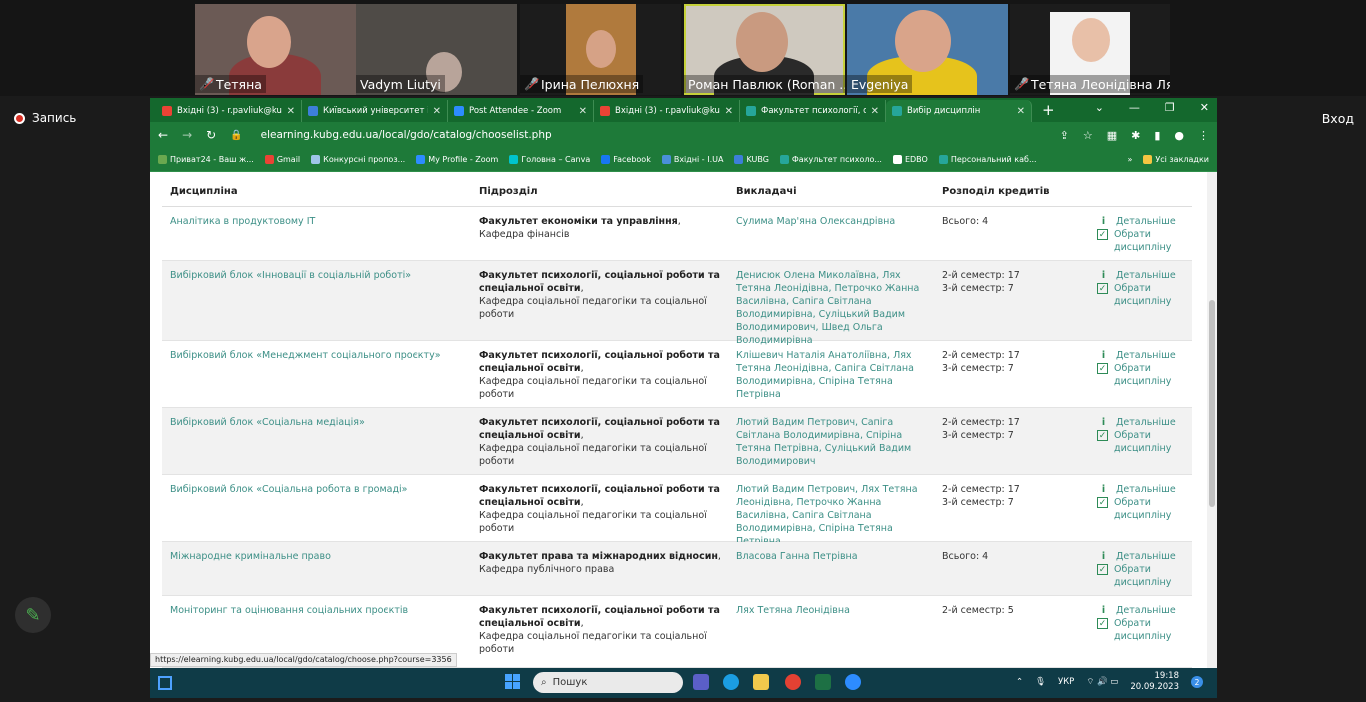 This screenshot has height=702, width=1366. What do you see at coordinates (1157, 135) in the screenshot?
I see `side-panel-icon: ▮` at bounding box center [1157, 135].